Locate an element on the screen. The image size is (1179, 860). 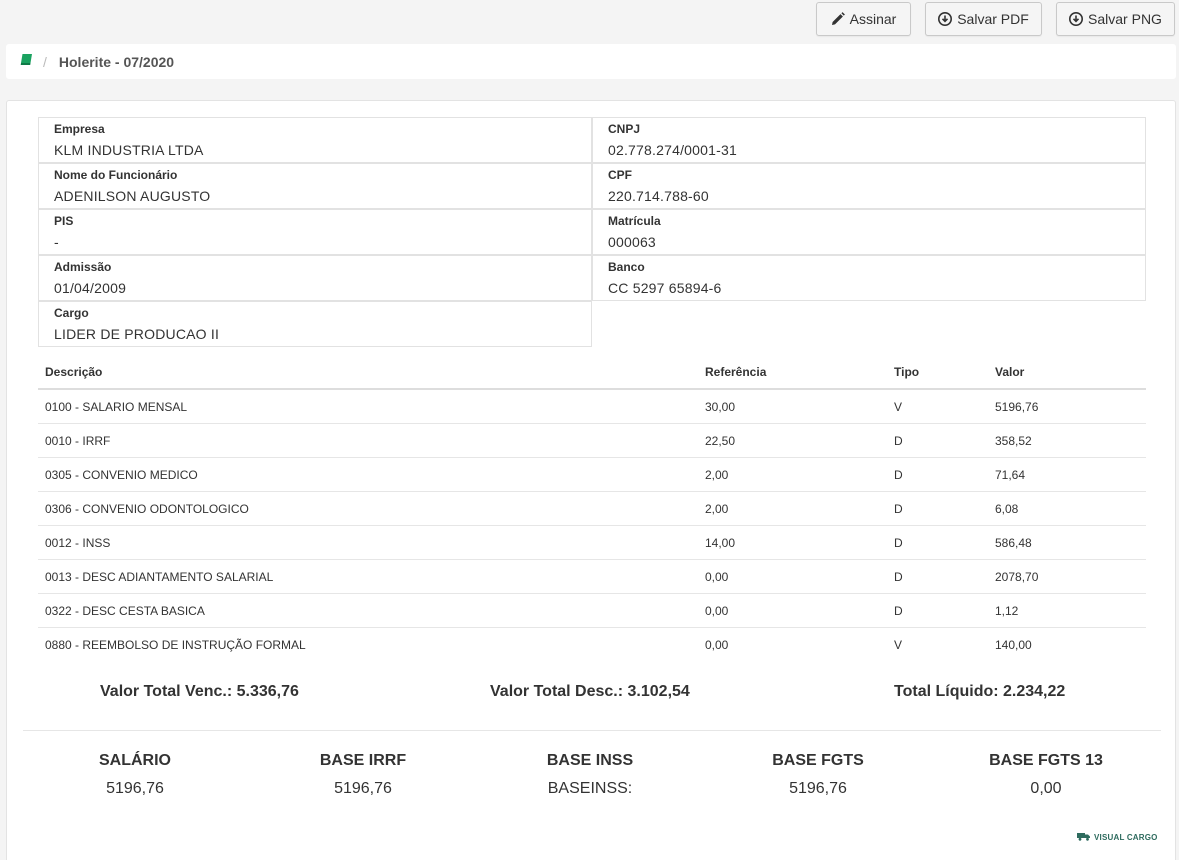
table-header: Descrição Referência Tipo Valor is located at coordinates (592, 372).